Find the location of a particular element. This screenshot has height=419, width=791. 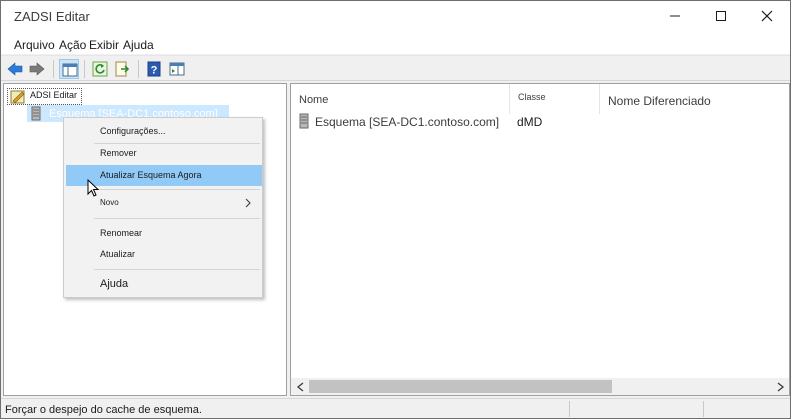

ctx-item-atualizar: Atualizar is located at coordinates (164, 254).